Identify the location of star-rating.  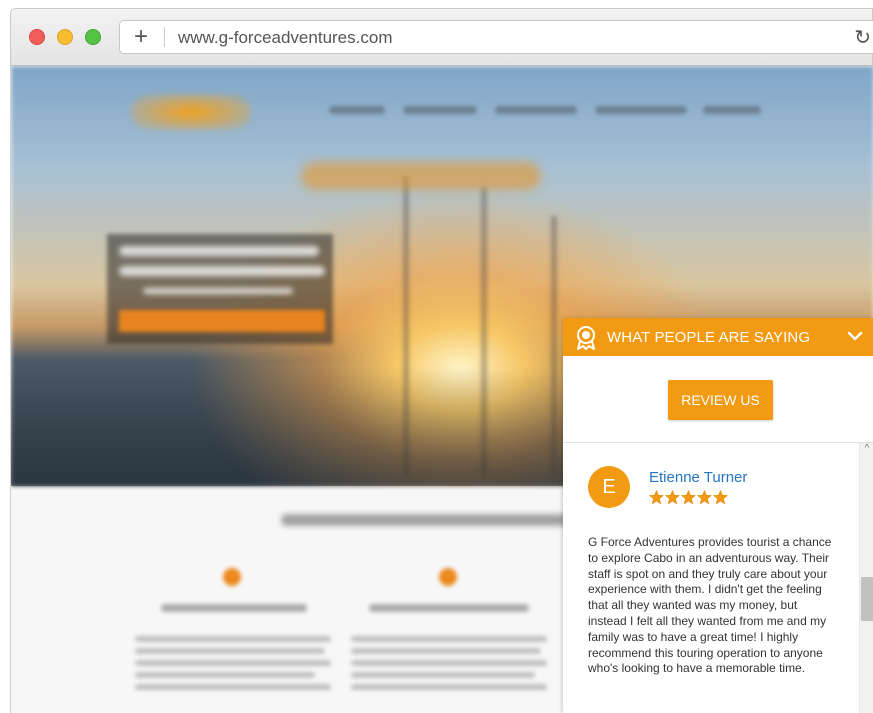
(688, 497).